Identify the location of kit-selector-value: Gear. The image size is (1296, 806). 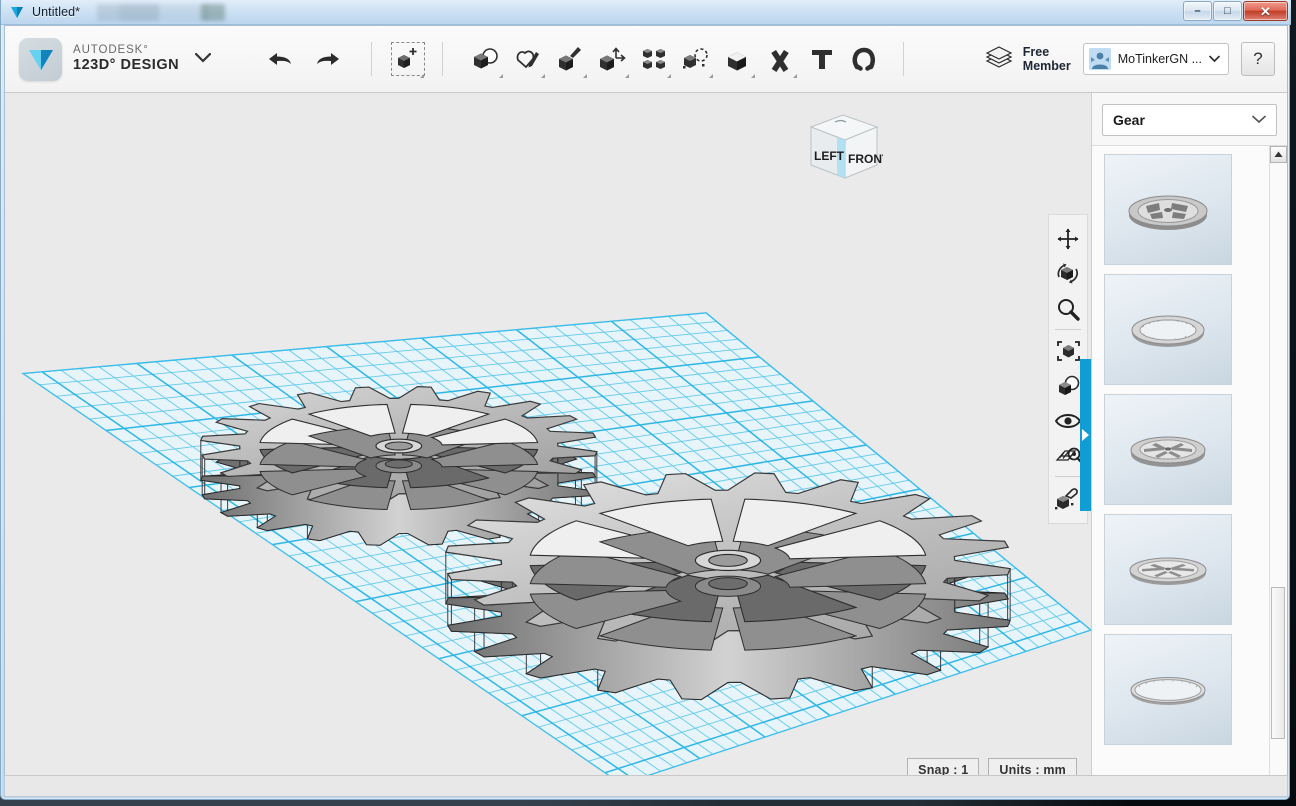
(1129, 120).